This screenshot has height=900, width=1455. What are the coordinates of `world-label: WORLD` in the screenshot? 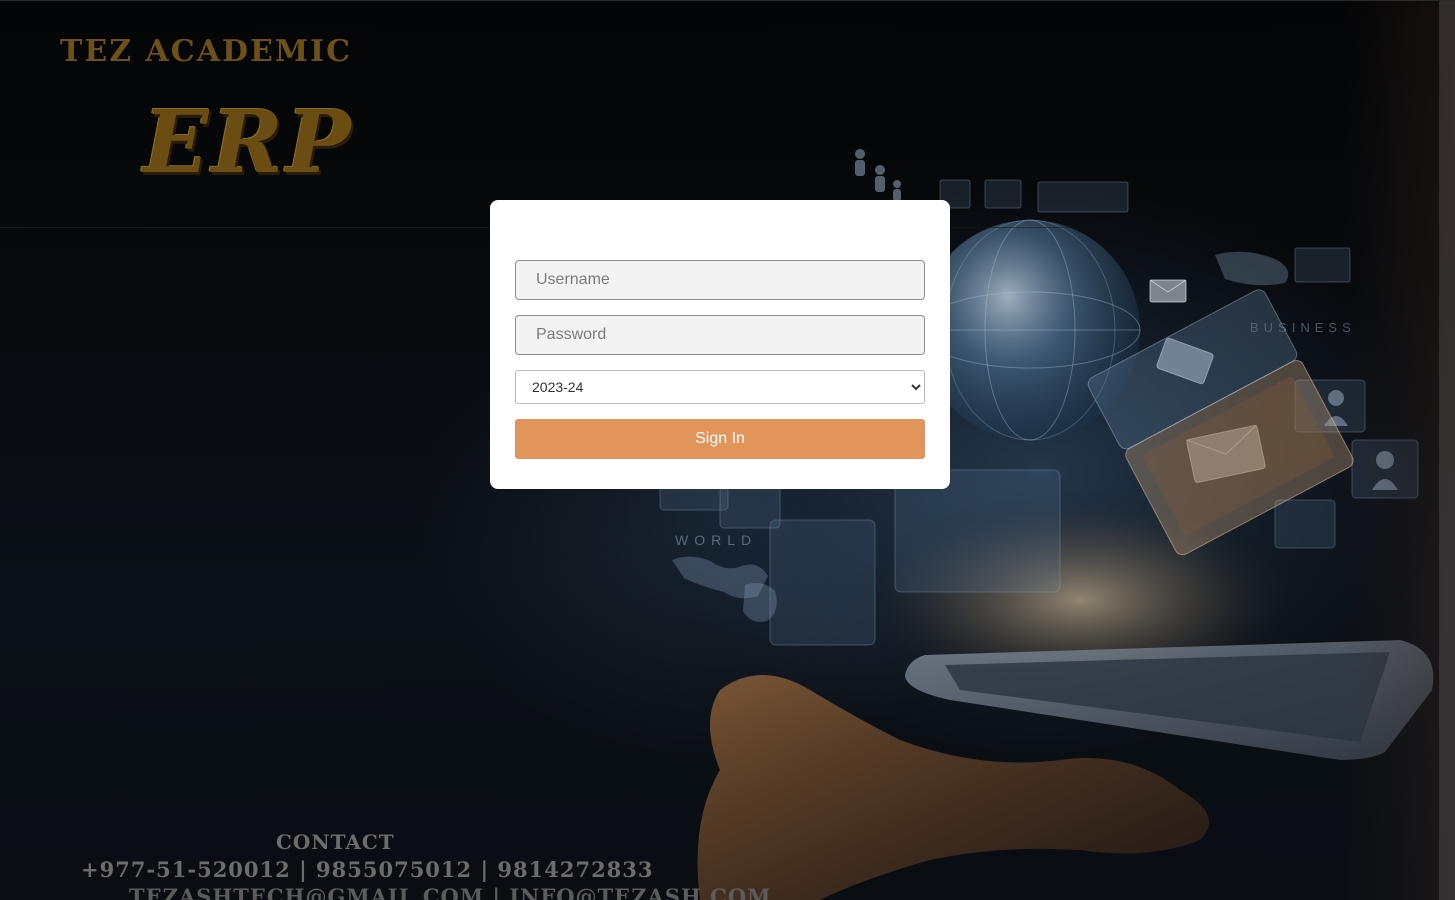 It's located at (716, 540).